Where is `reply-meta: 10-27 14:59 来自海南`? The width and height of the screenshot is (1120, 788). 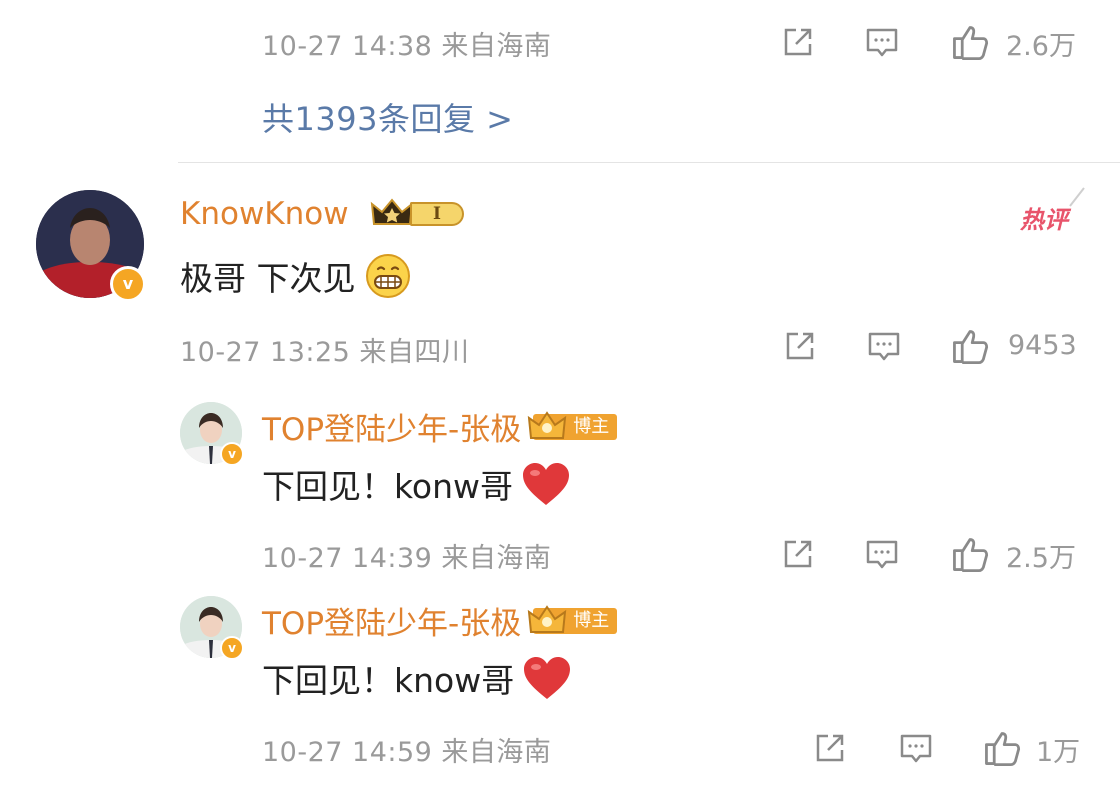
reply-meta: 10-27 14:59 来自海南 is located at coordinates (407, 752).